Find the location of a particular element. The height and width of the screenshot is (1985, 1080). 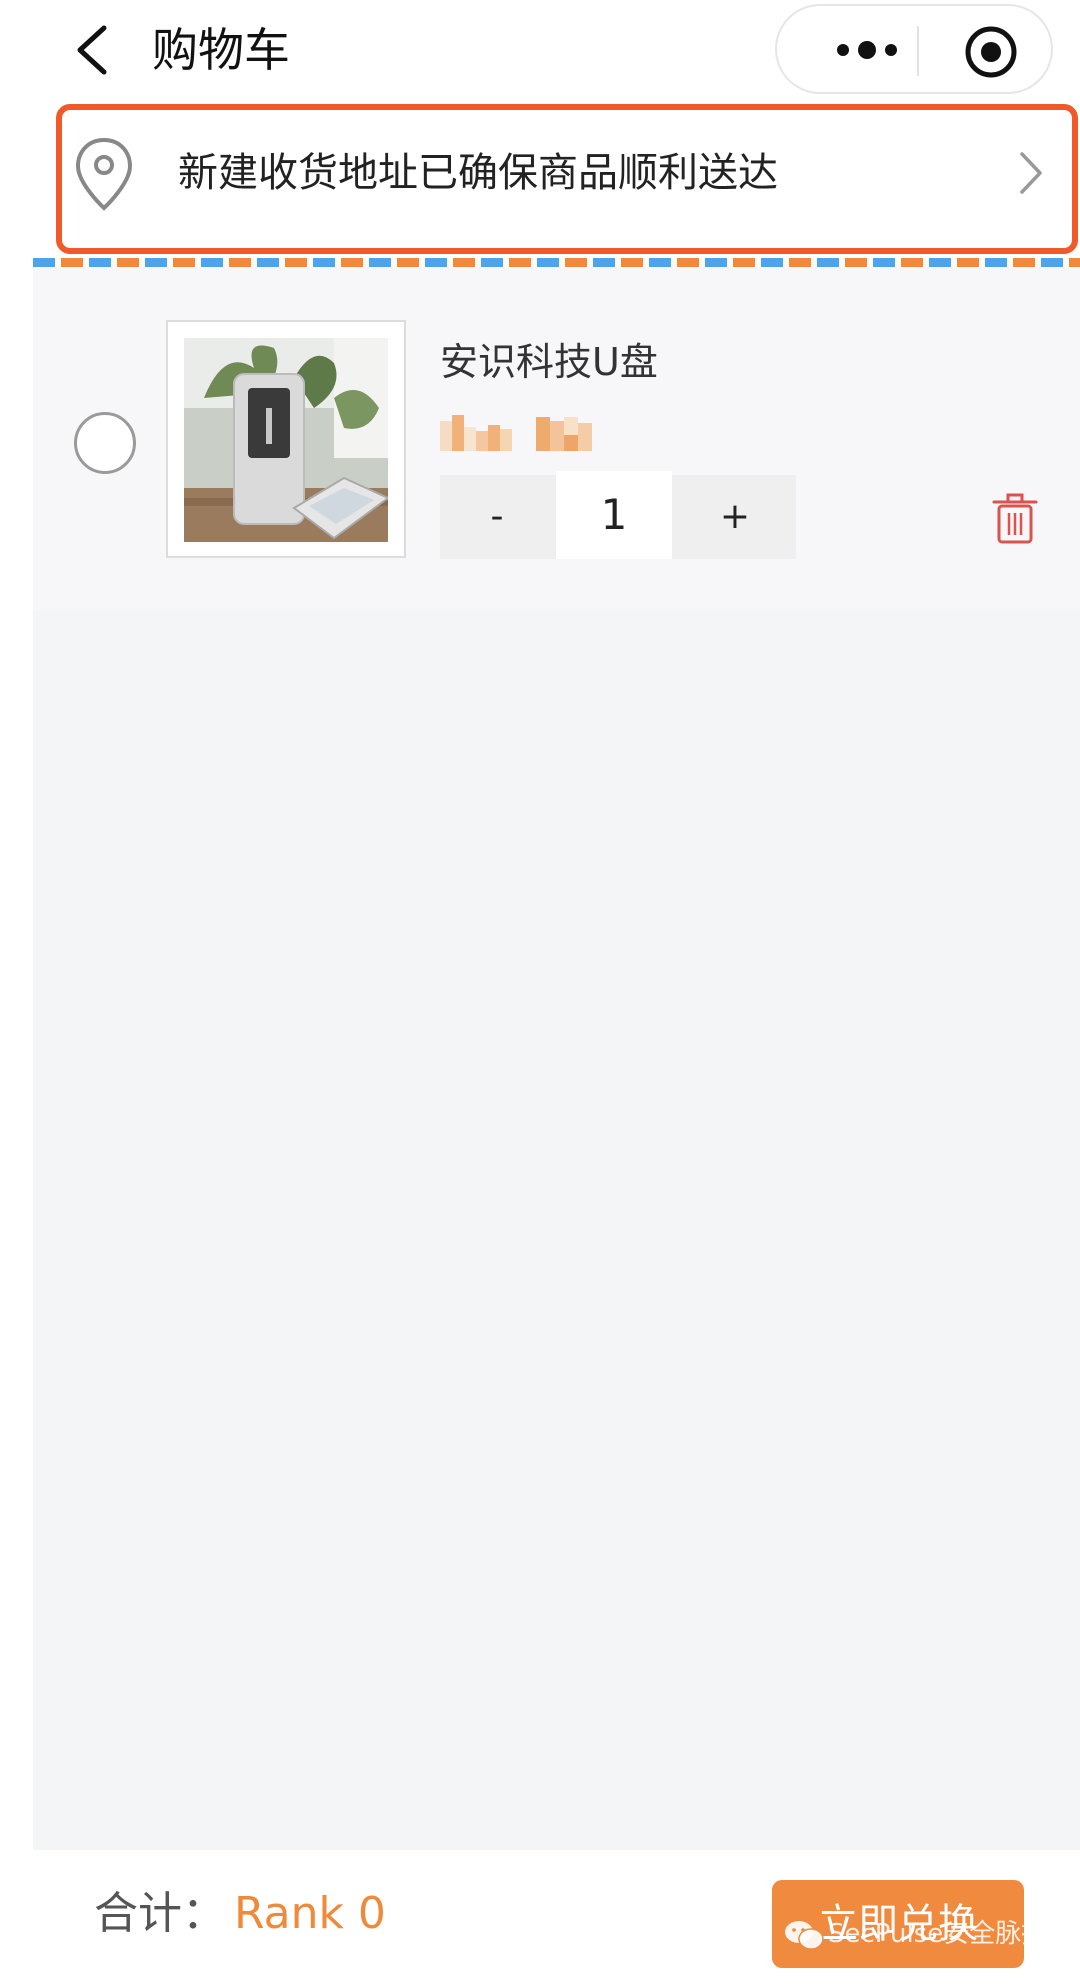

item-select-radio is located at coordinates (105, 443).